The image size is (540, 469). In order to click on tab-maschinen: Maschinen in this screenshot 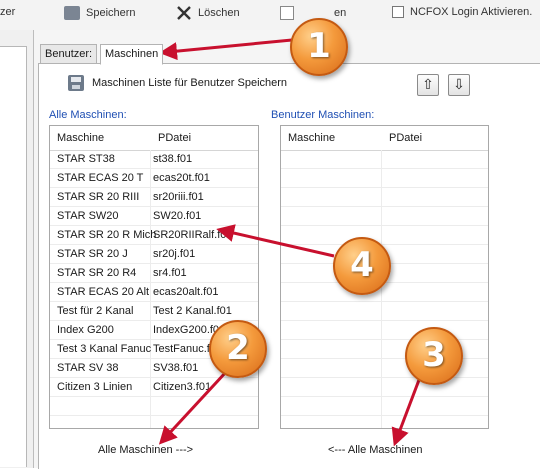, I will do `click(132, 54)`.